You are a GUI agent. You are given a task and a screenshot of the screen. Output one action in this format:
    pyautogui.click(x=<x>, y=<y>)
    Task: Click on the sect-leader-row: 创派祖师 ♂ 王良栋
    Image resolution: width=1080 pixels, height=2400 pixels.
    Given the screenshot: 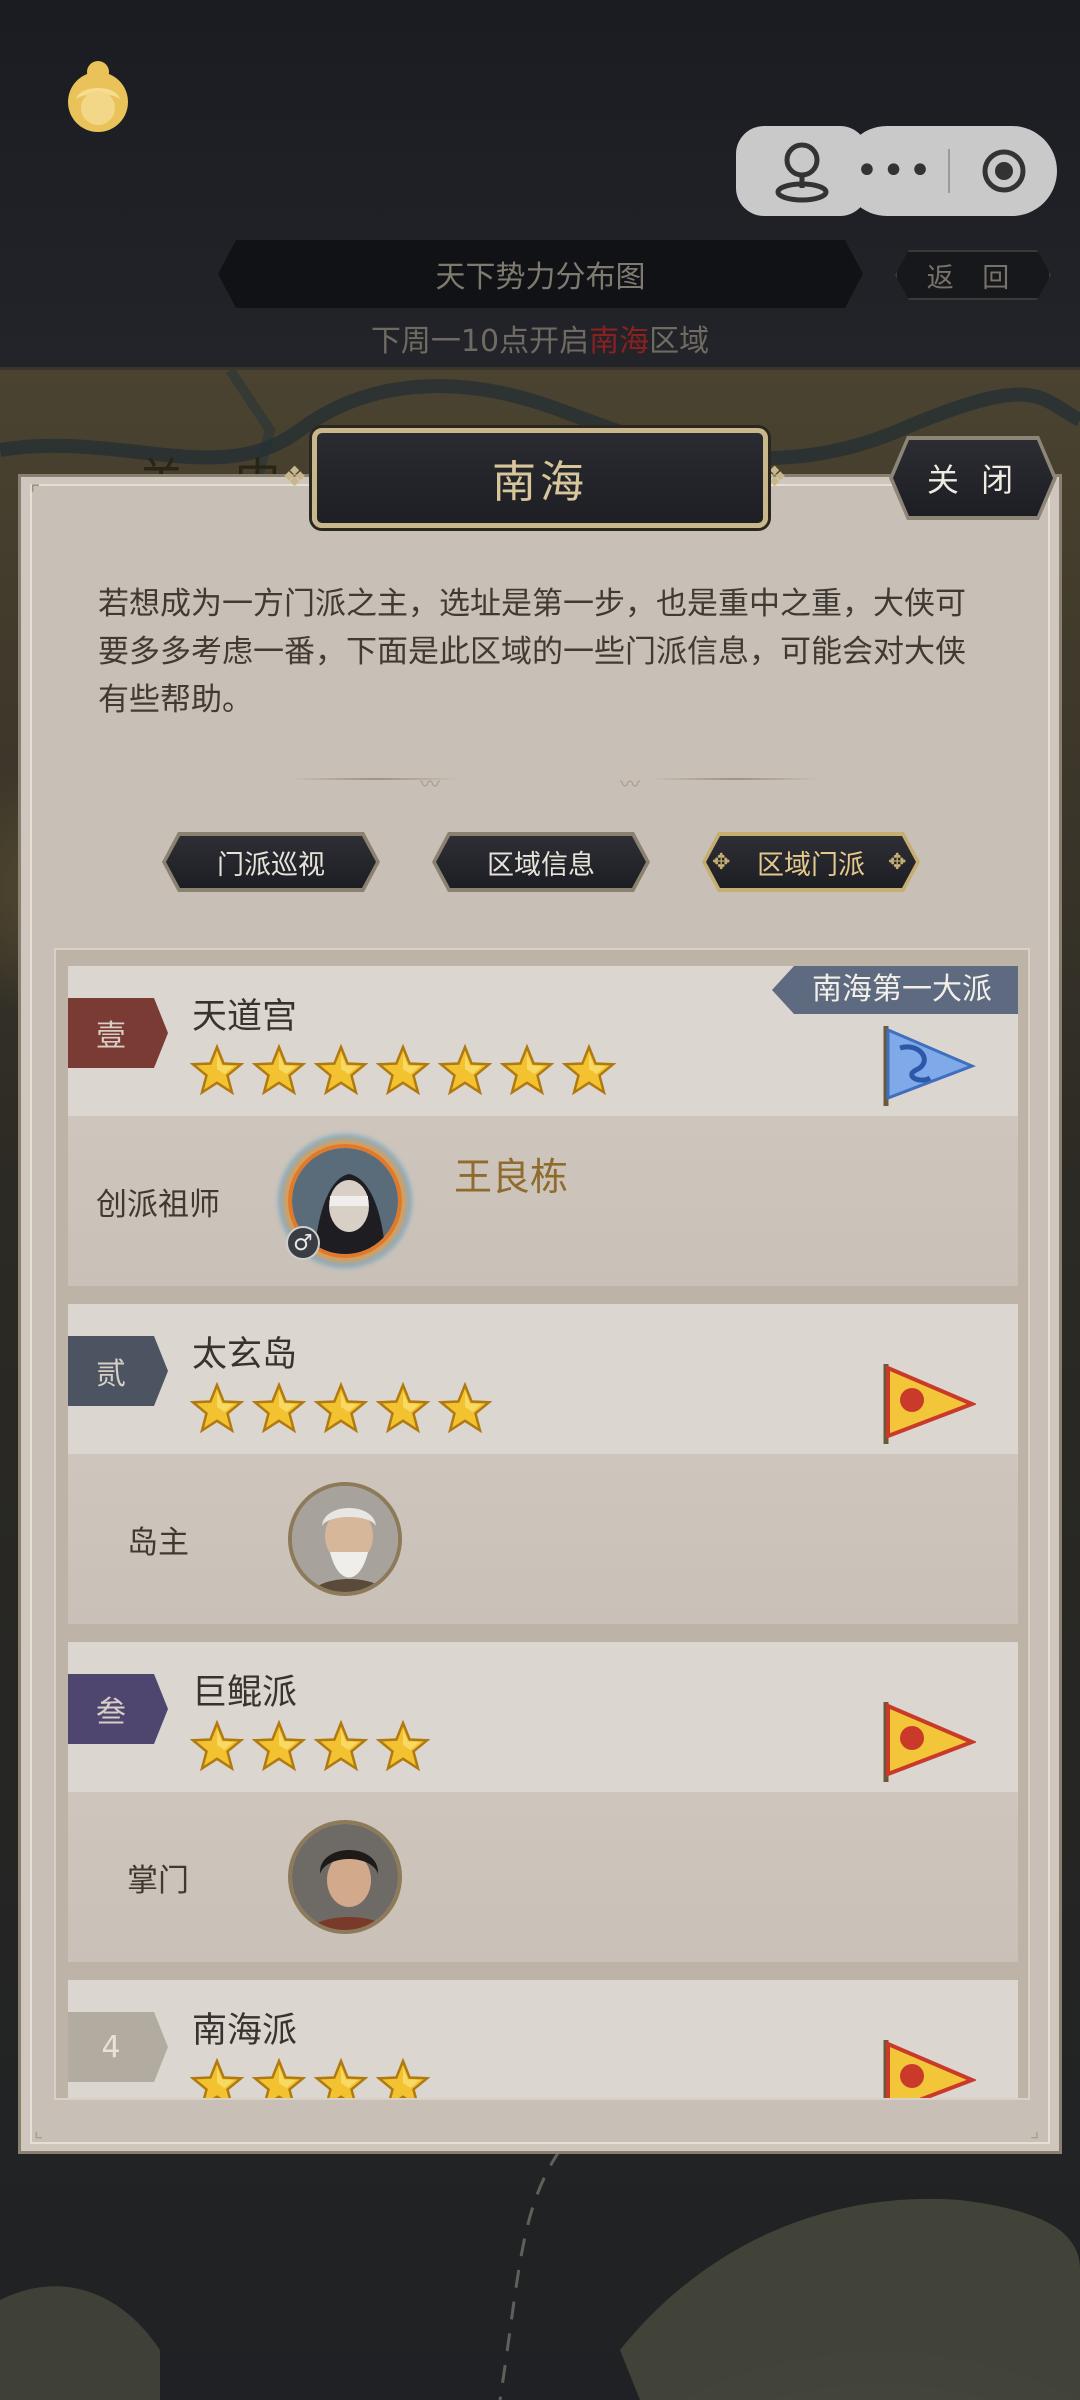 What is the action you would take?
    pyautogui.click(x=543, y=1201)
    